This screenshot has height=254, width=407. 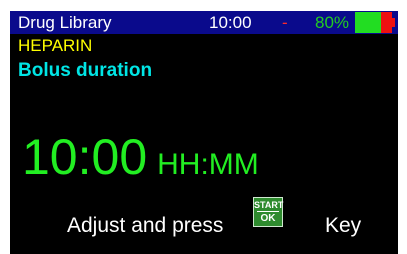 What do you see at coordinates (269, 205) in the screenshot?
I see `key-label-start: START` at bounding box center [269, 205].